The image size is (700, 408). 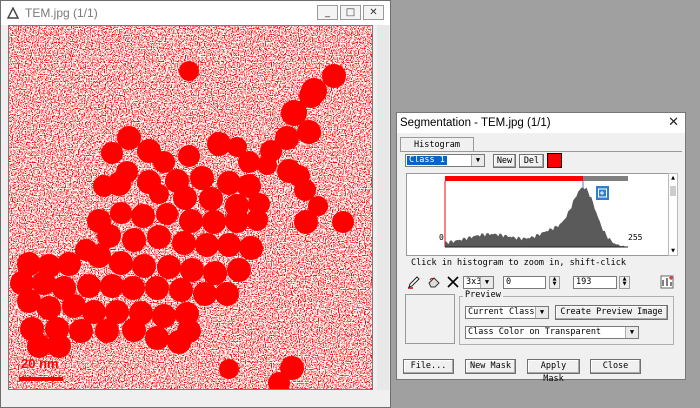 I want to click on minimize-button: _, so click(x=327, y=12).